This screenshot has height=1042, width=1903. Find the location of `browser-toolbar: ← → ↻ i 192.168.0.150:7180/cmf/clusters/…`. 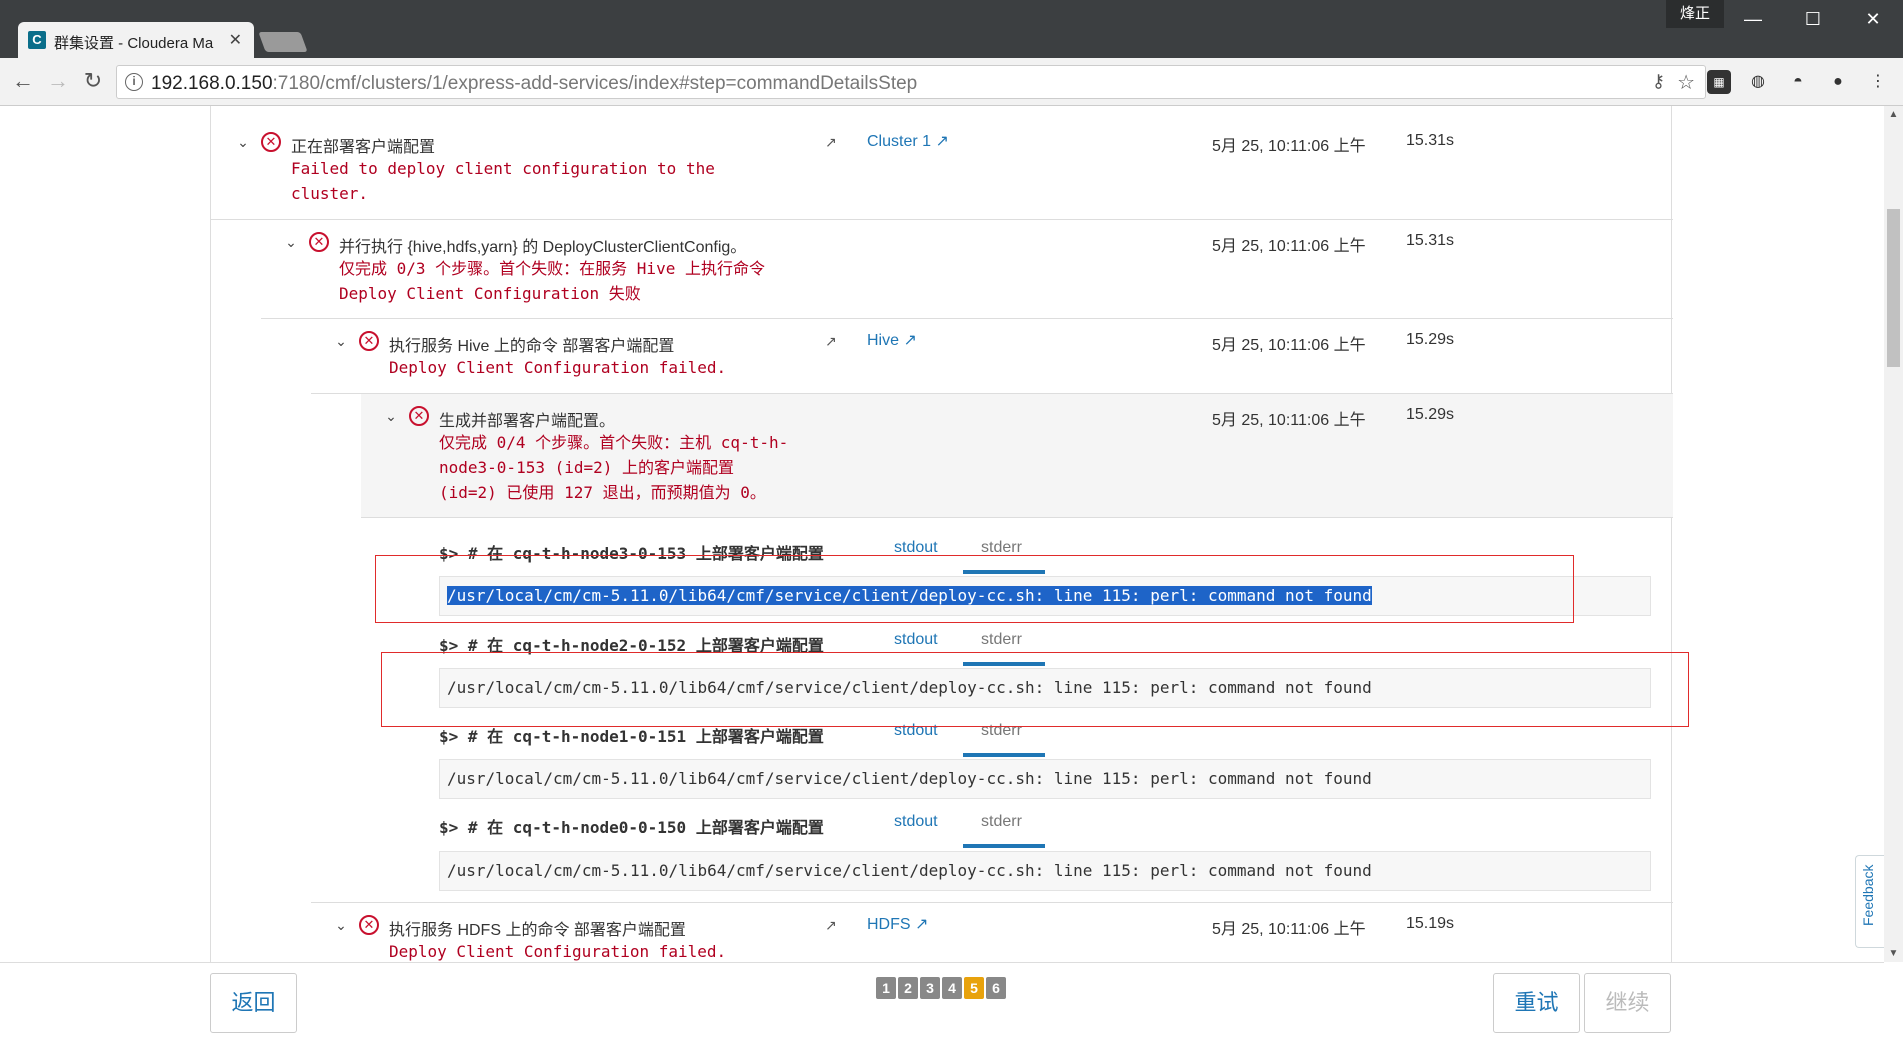

browser-toolbar: ← → ↻ i 192.168.0.150:7180/cmf/clusters/… is located at coordinates (951, 82).